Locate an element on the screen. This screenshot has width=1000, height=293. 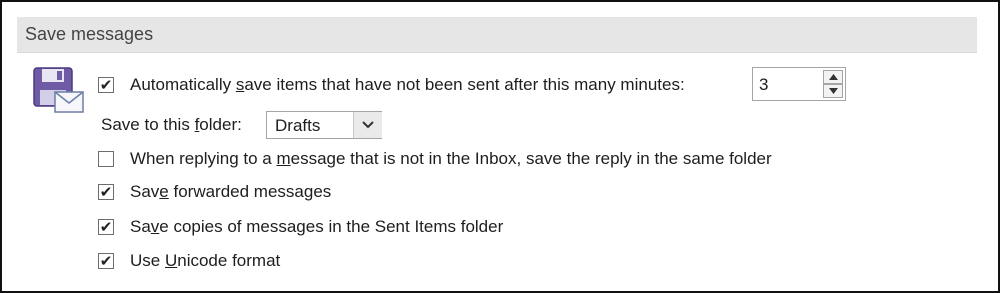
forwarded-checkbox is located at coordinates (106, 192).